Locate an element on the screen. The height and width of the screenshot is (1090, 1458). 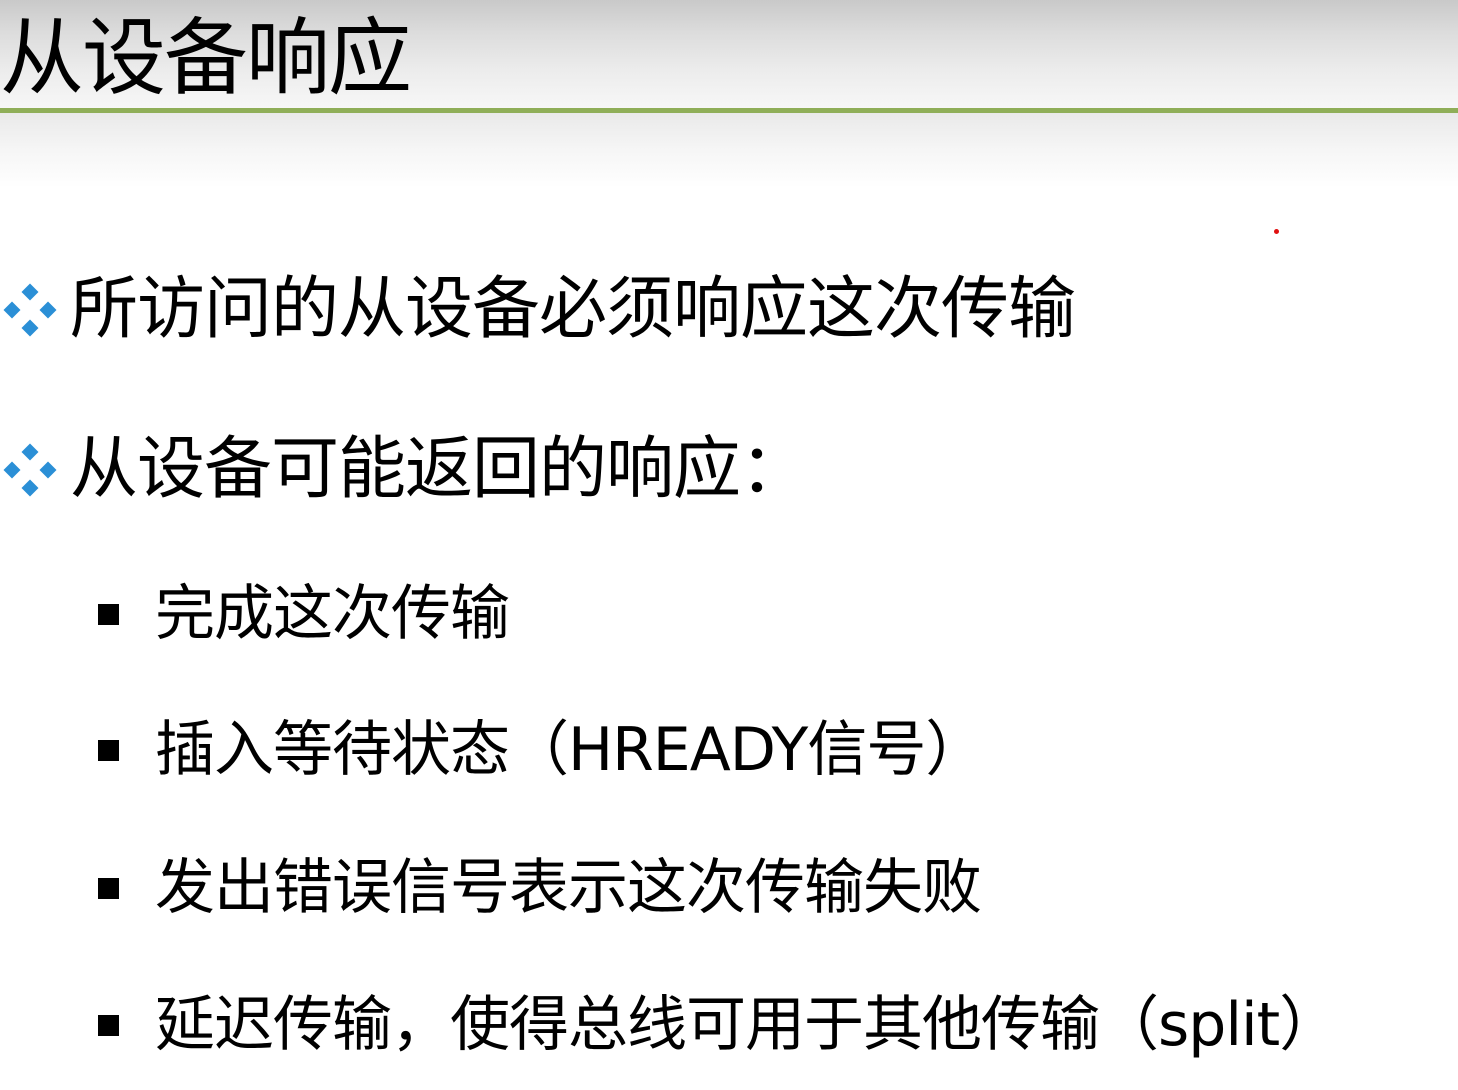
sub-bullet-text: 延迟传输，使得总线可用于其他传输（split） is located at coordinates (747, 1025).